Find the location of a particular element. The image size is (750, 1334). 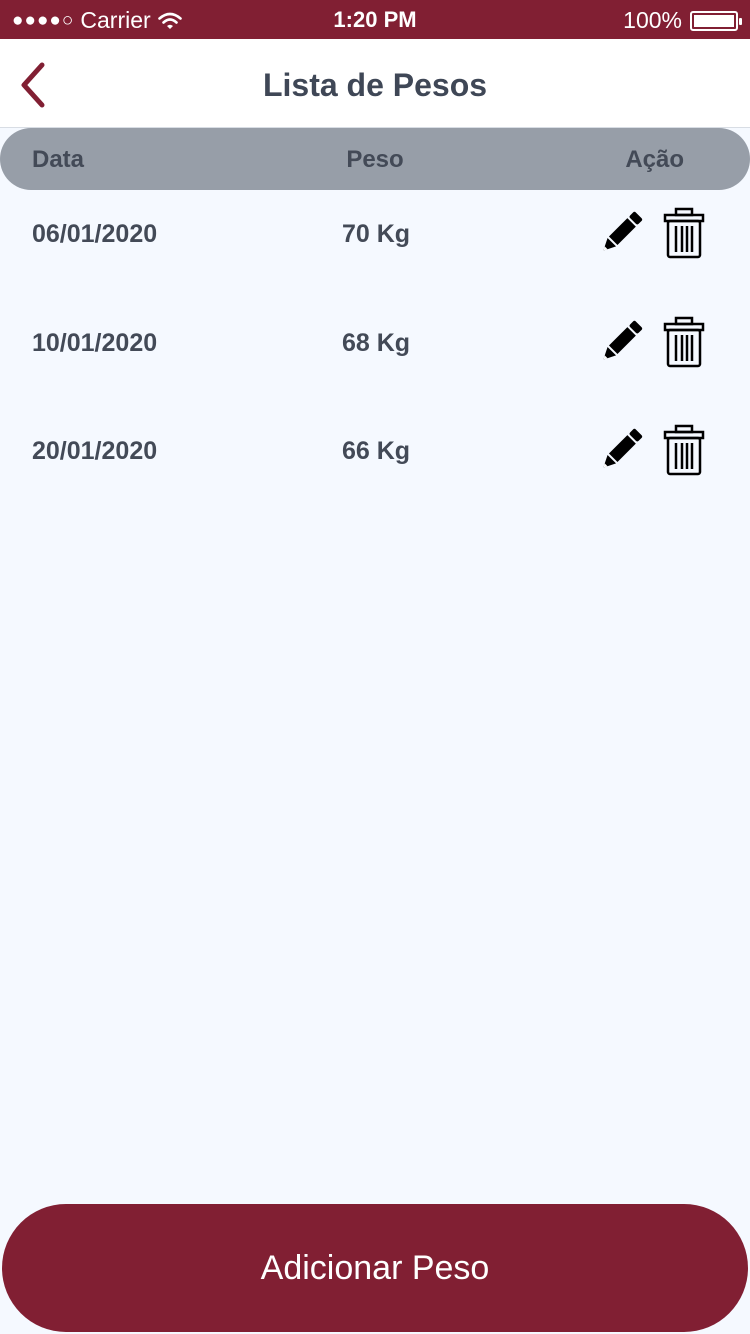

add-weight-button-label: Adicionar Peso is located at coordinates (375, 1267).